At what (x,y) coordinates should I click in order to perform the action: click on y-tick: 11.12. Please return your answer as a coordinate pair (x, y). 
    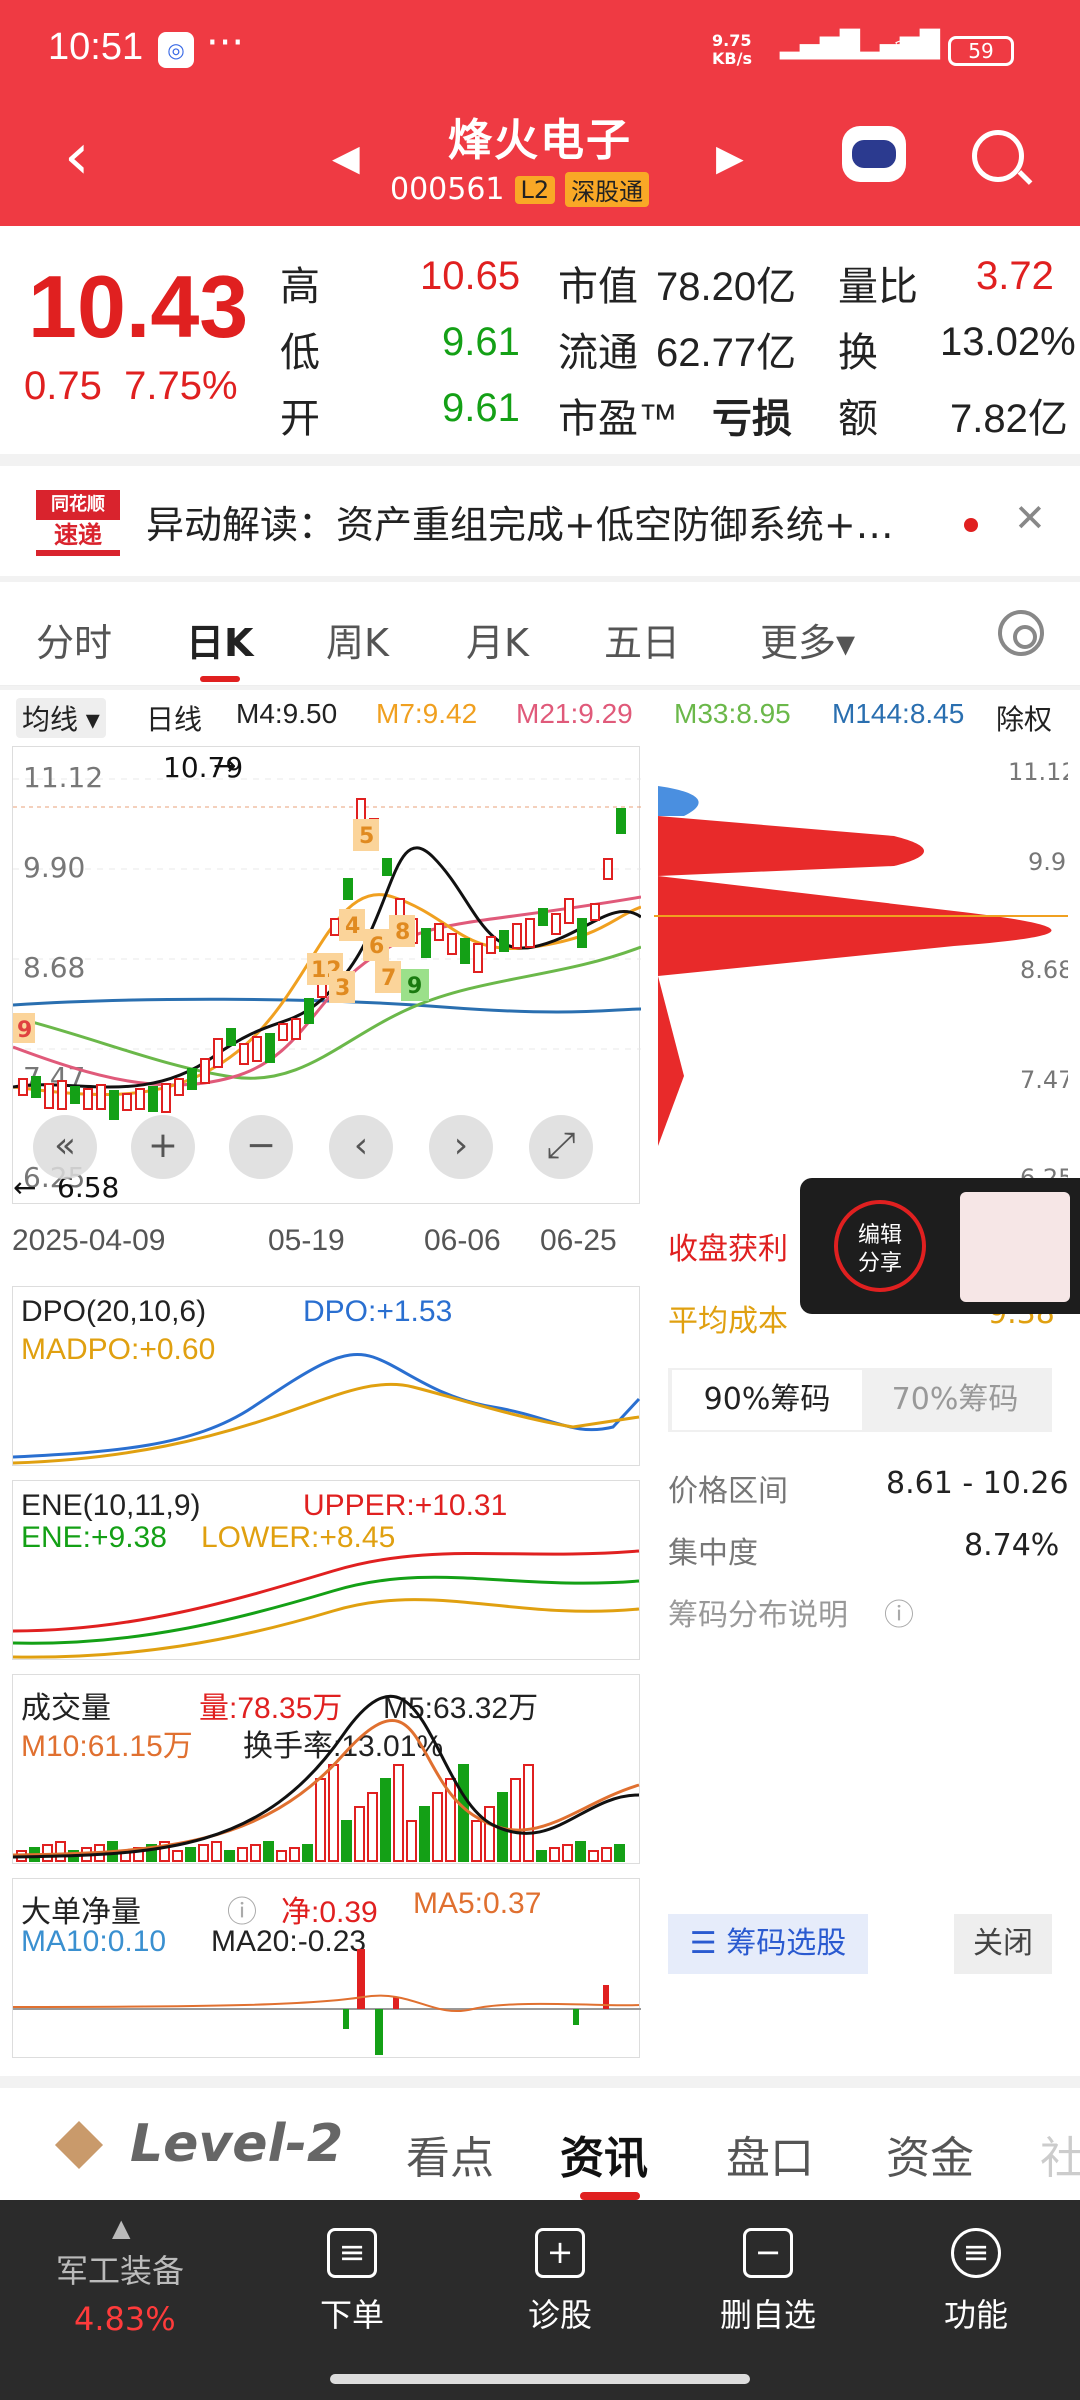
    Looking at the image, I should click on (63, 777).